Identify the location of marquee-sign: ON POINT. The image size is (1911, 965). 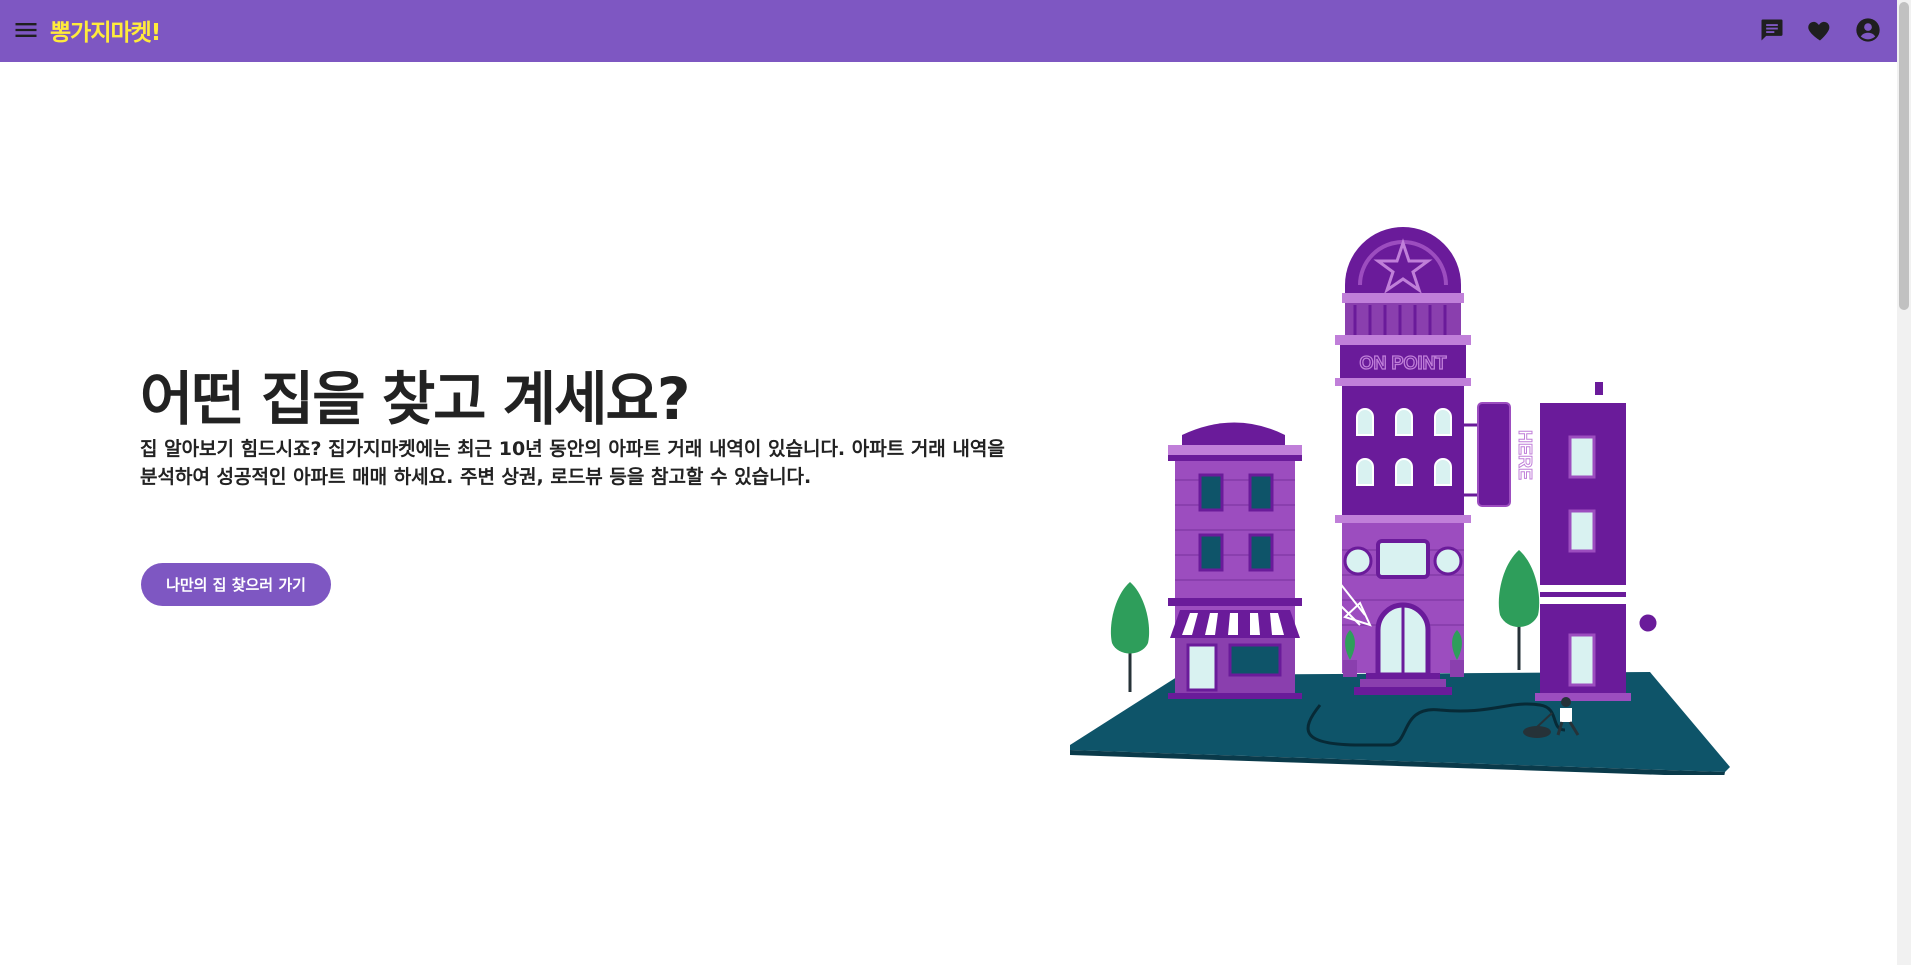
(1402, 363).